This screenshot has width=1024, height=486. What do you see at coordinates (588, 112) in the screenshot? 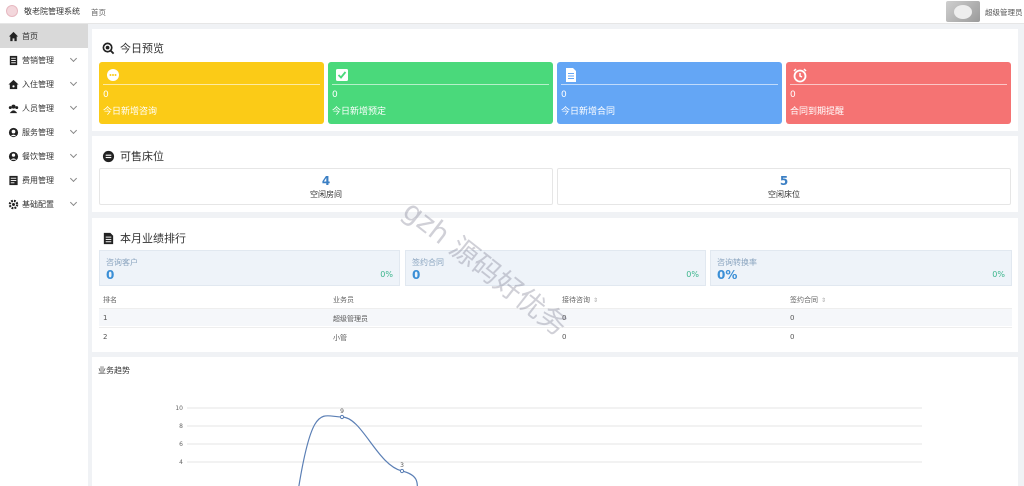
I see `stat-label: 今日新增合同` at bounding box center [588, 112].